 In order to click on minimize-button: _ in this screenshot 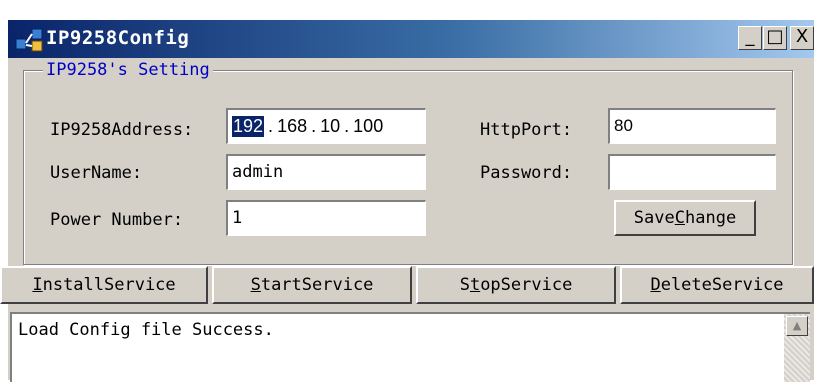, I will do `click(750, 38)`.